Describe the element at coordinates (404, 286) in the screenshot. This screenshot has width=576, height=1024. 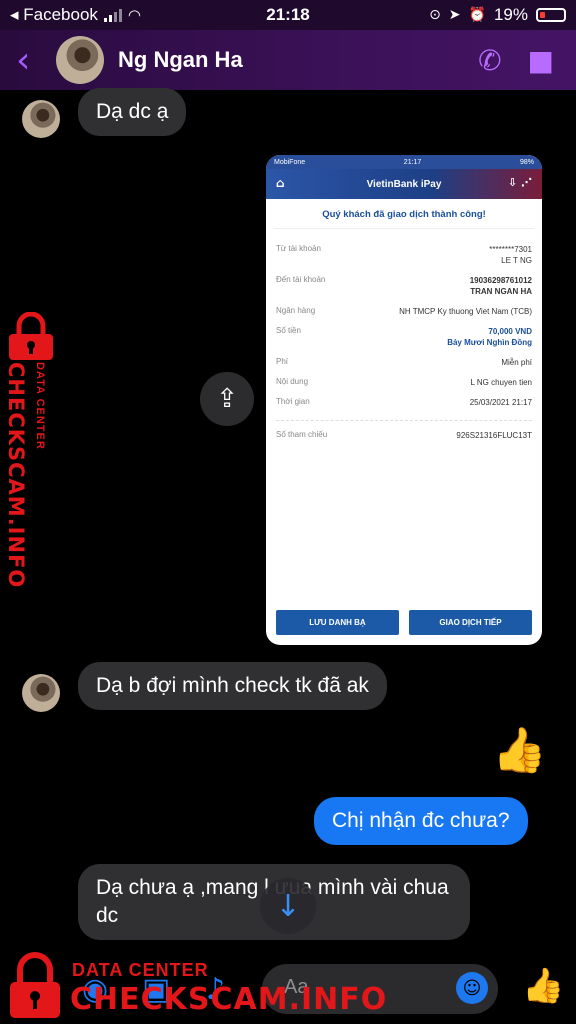
I see `receipt-row: Đến tài khoản 19036298761012 TRAN NGAN HA` at that location.